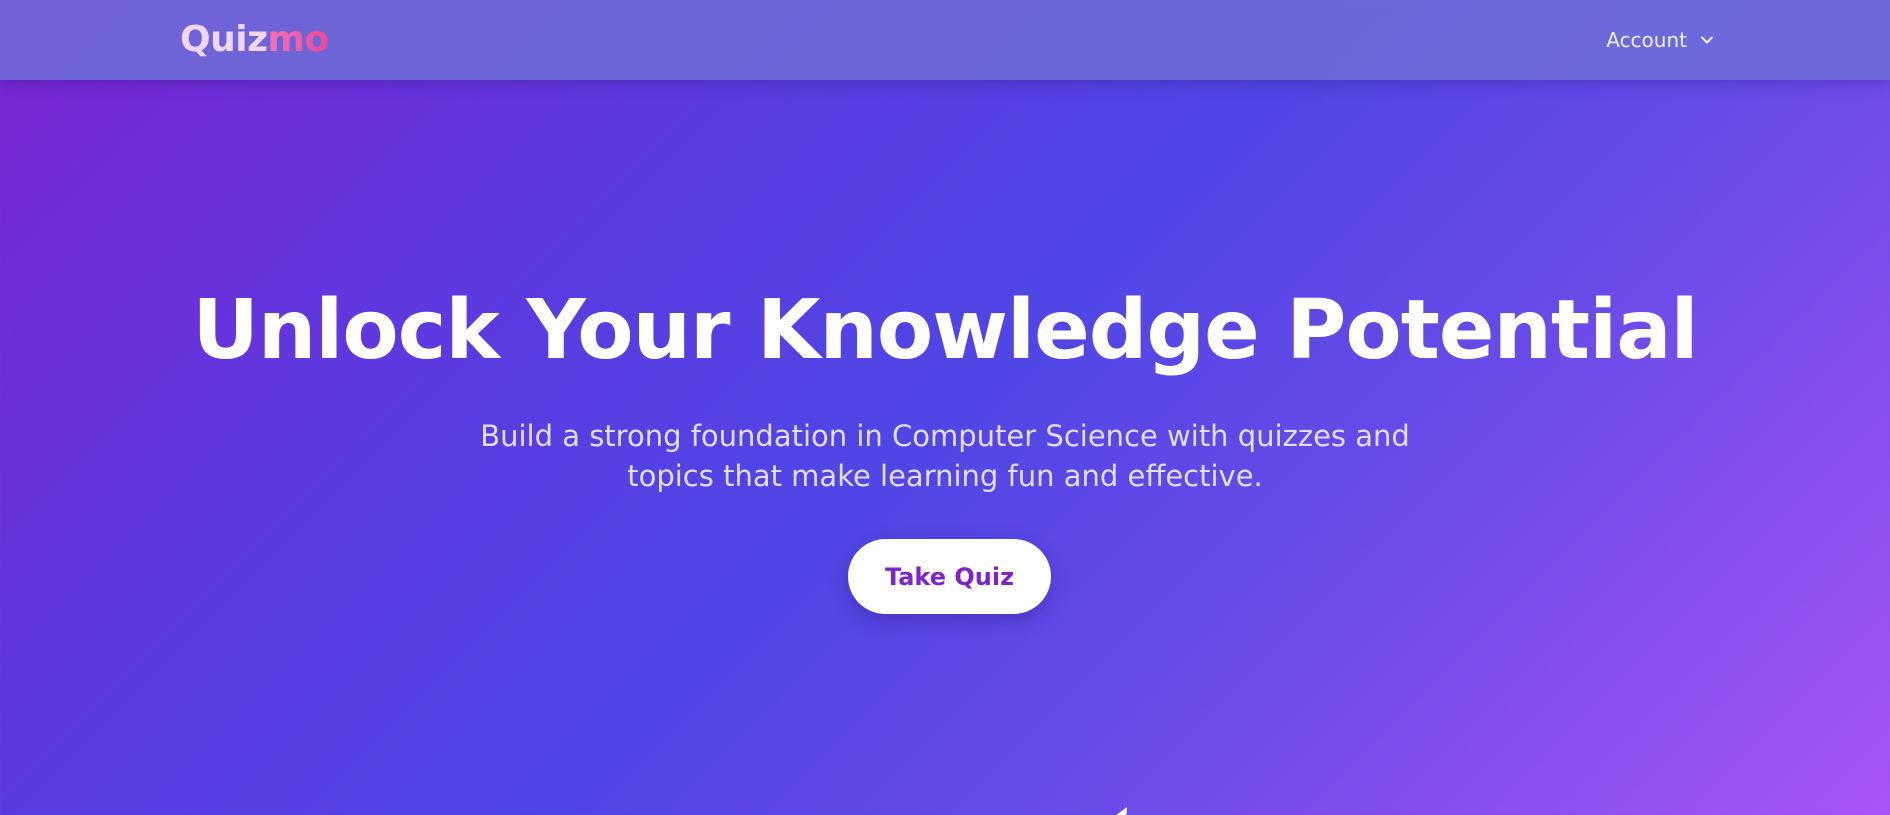  Describe the element at coordinates (945, 40) in the screenshot. I see `navbar: Quizmo Account` at that location.